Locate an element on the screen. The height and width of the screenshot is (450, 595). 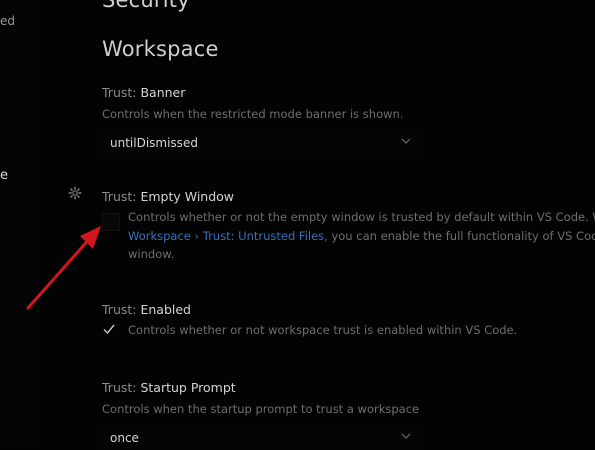
setting-name: Enabled is located at coordinates (165, 309).